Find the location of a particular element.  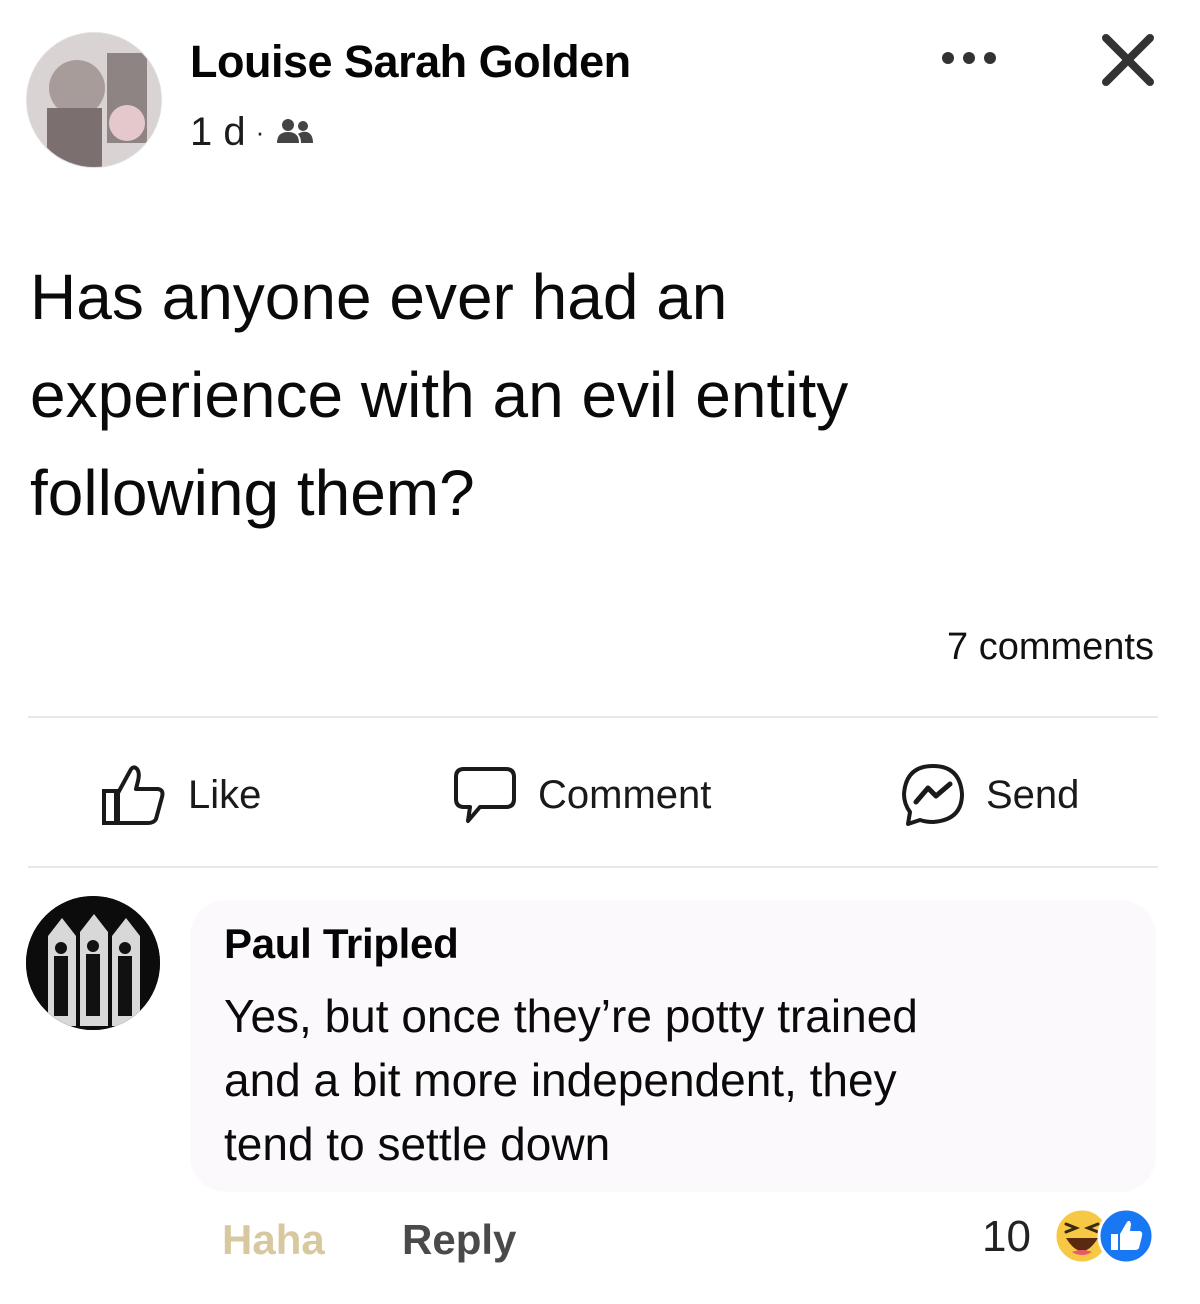

close-icon is located at coordinates (1128, 60).